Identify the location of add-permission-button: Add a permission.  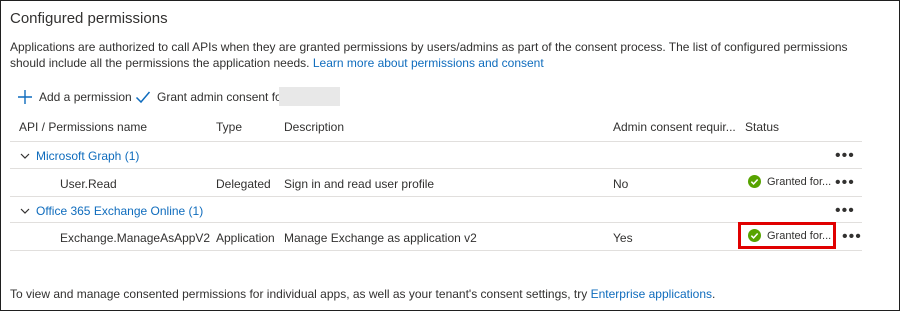
(74, 97).